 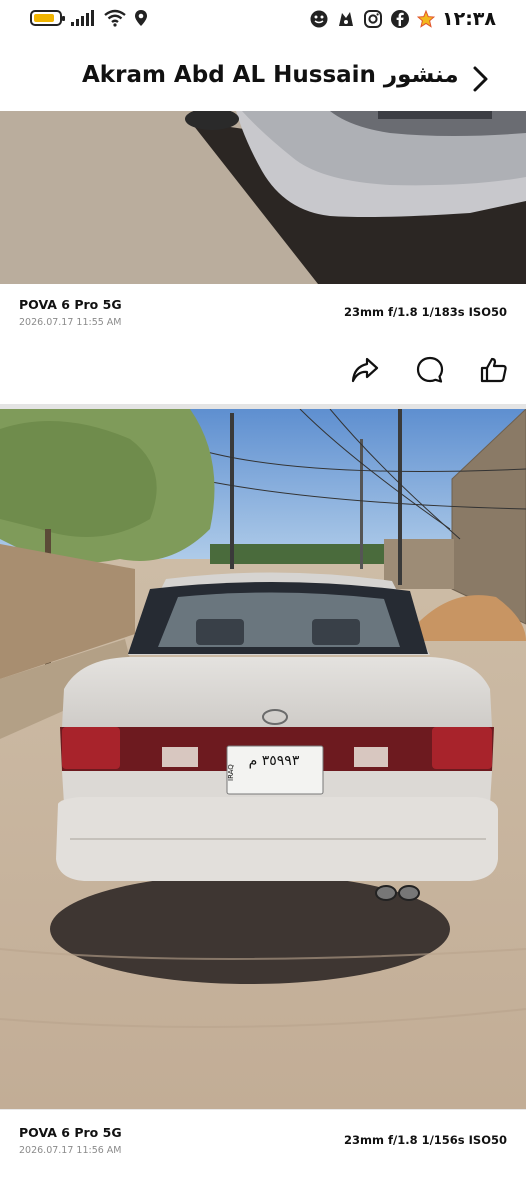 I want to click on wifi-icon, so click(x=115, y=18).